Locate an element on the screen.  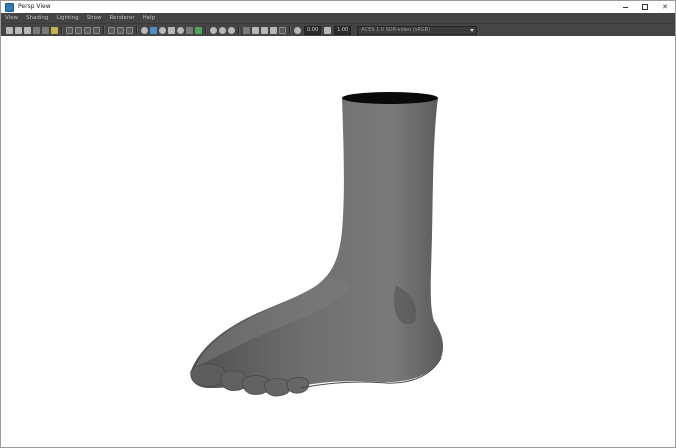
safe-action-icon is located at coordinates (120, 30).